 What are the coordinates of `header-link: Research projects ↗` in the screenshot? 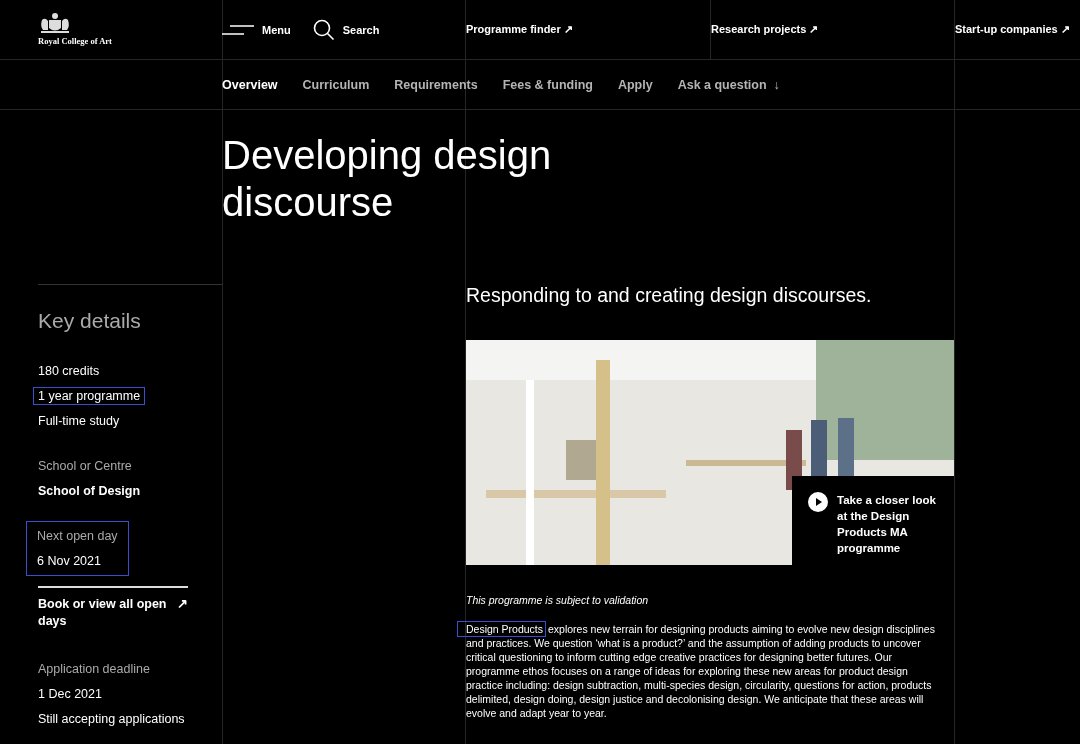 It's located at (765, 29).